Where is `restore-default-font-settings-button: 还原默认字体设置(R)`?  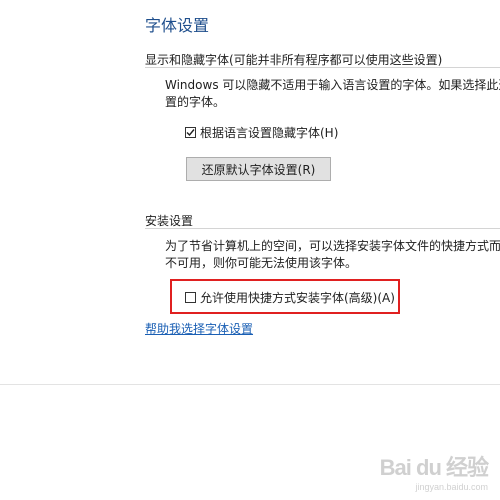 restore-default-font-settings-button: 还原默认字体设置(R) is located at coordinates (258, 169).